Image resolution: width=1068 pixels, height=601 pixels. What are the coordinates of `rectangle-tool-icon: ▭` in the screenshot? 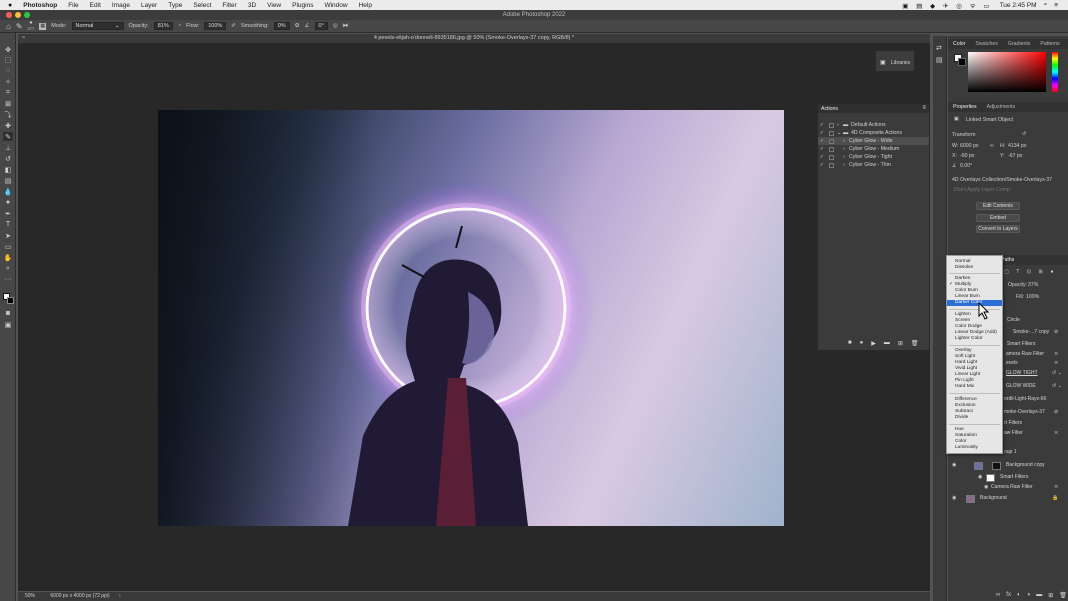 It's located at (8, 246).